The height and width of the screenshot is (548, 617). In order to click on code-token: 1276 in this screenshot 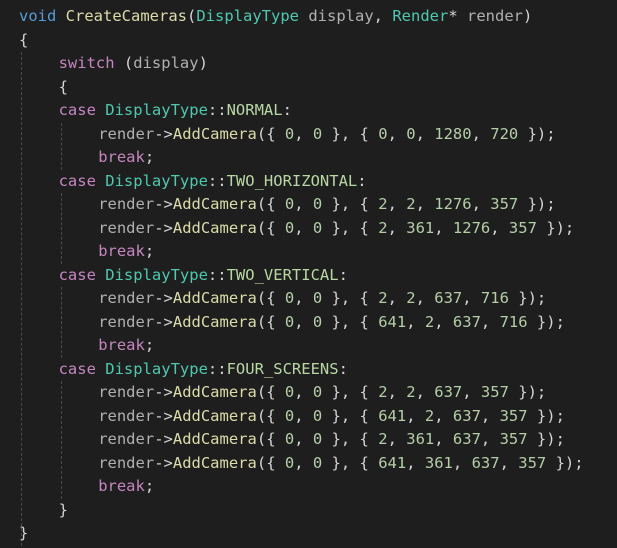, I will do `click(453, 204)`.